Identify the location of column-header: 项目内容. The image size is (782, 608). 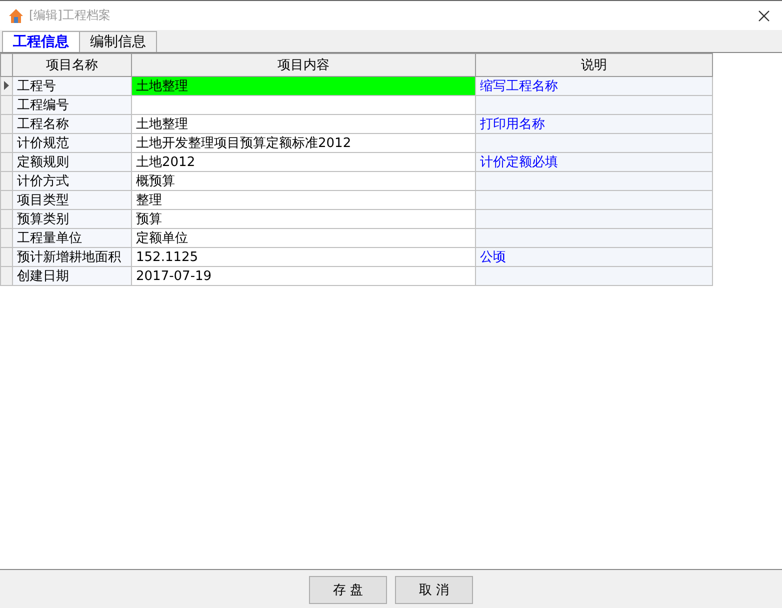
(304, 65).